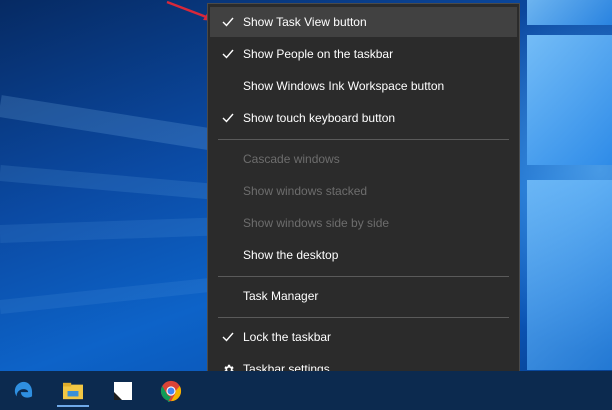  I want to click on menu-item-lock-the-taskbar: Lock the taskbar, so click(363, 337).